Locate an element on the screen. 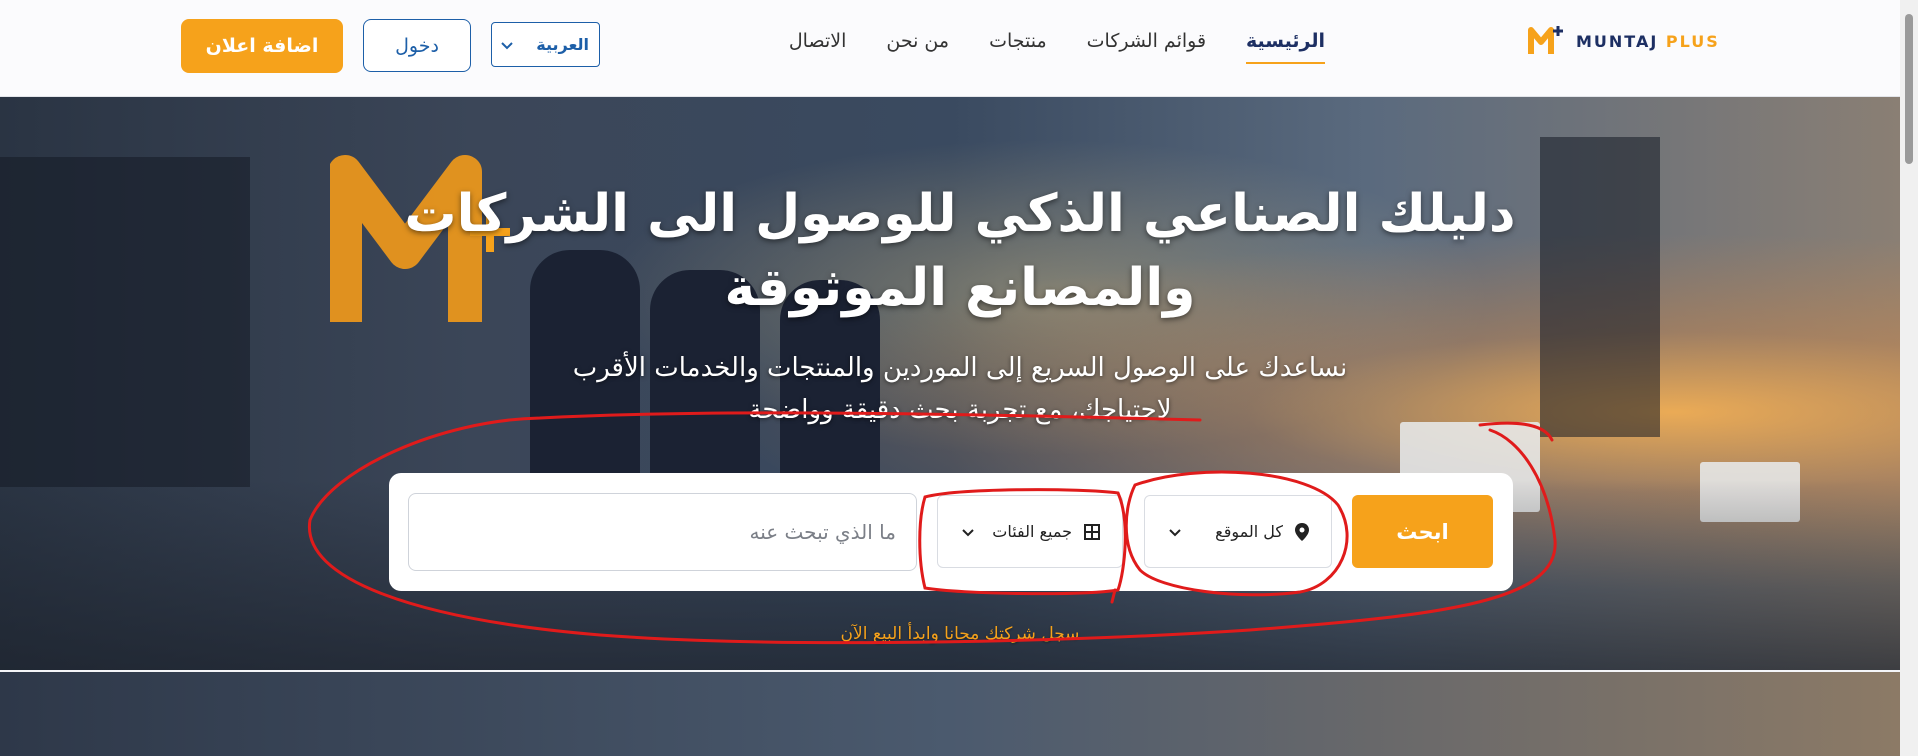 The height and width of the screenshot is (756, 1918). background-shelves is located at coordinates (125, 322).